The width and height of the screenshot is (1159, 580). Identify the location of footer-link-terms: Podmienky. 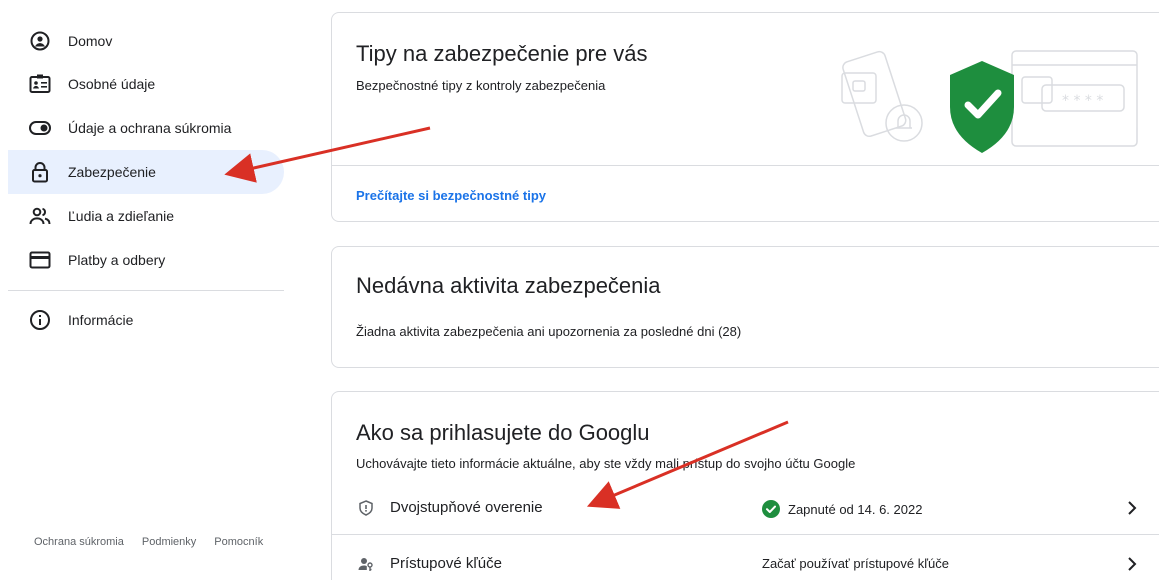
(169, 542).